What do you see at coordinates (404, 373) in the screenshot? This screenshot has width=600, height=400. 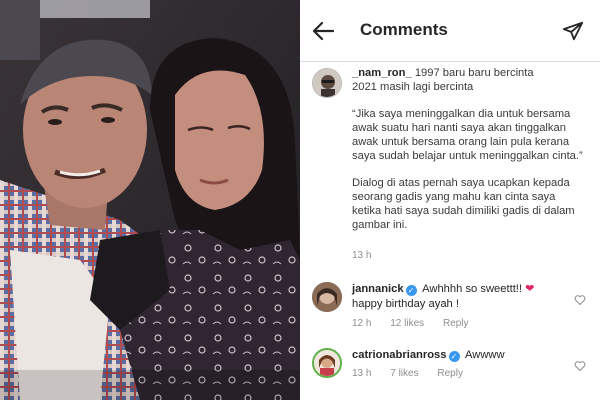 I see `comment-likes: 7 likes` at bounding box center [404, 373].